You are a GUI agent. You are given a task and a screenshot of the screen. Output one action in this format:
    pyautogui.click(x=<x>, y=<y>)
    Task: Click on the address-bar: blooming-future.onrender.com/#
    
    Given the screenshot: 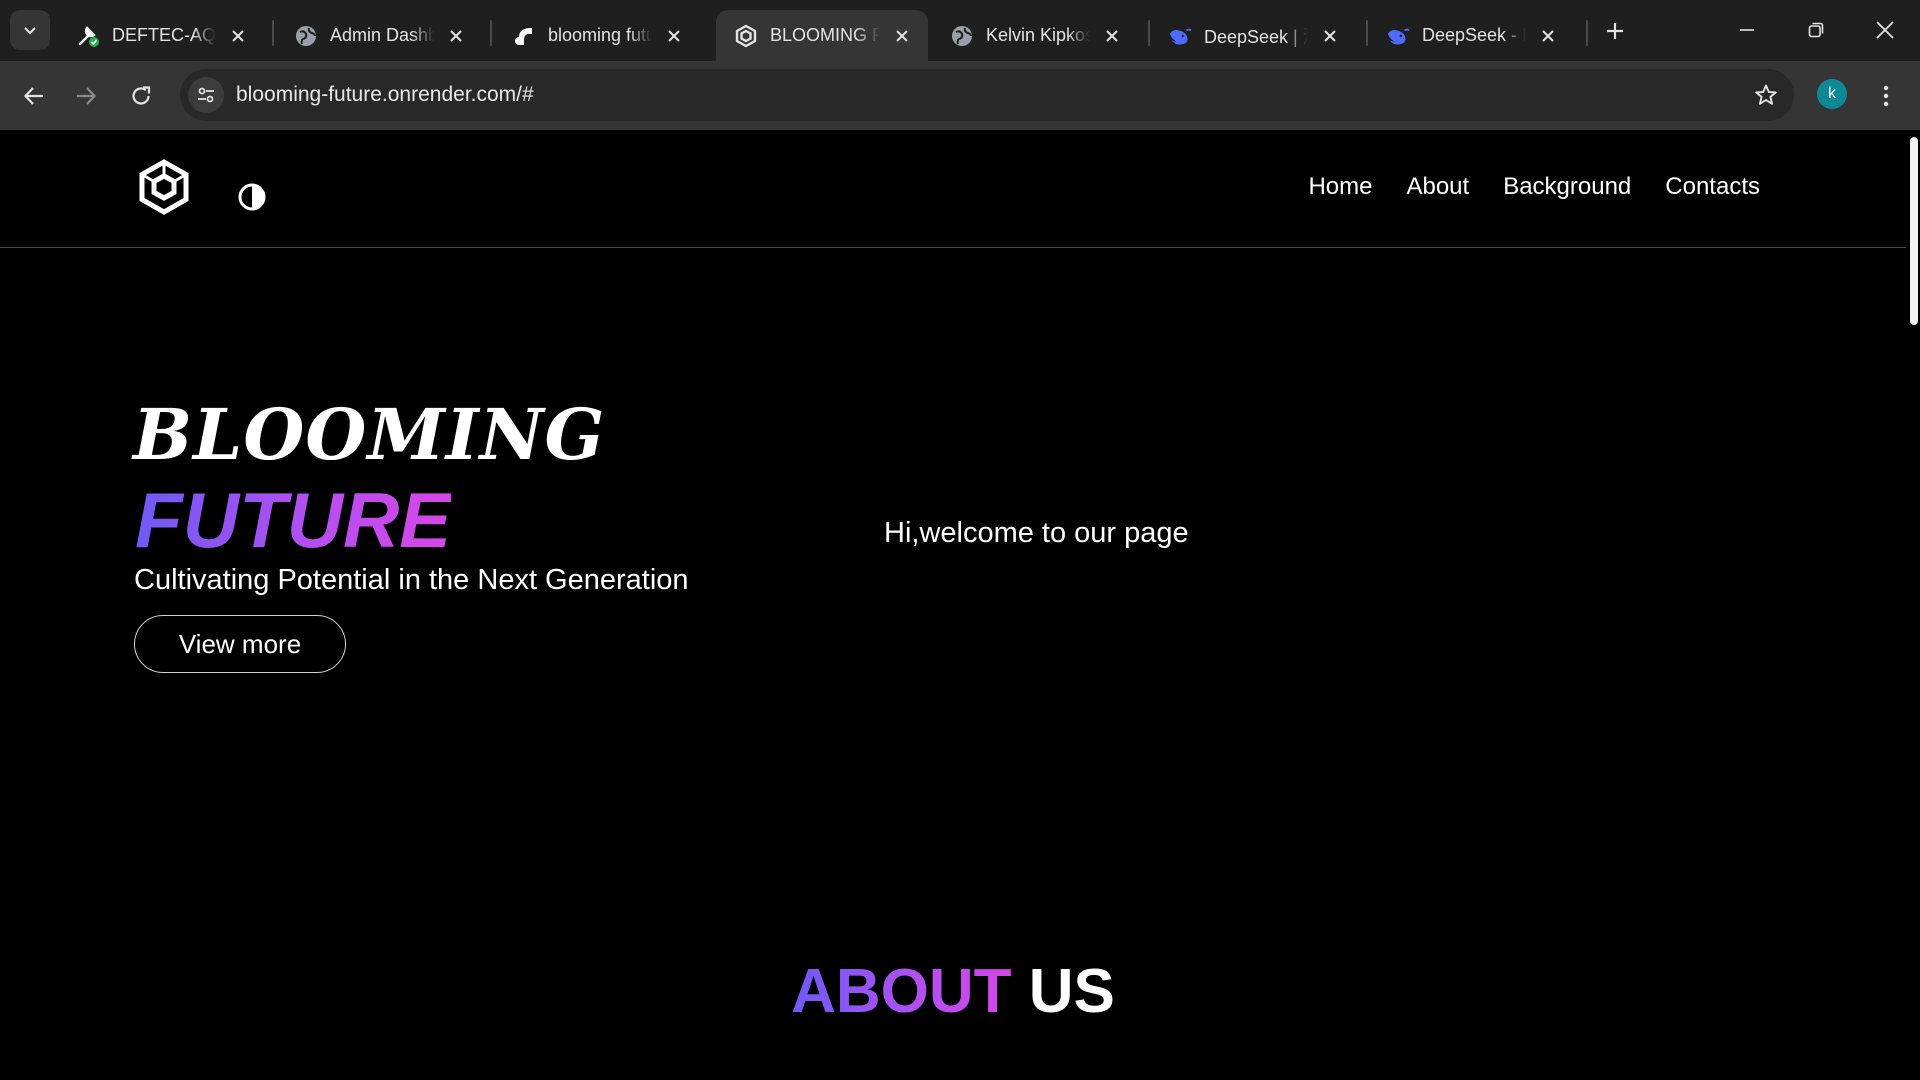 What is the action you would take?
    pyautogui.click(x=987, y=95)
    